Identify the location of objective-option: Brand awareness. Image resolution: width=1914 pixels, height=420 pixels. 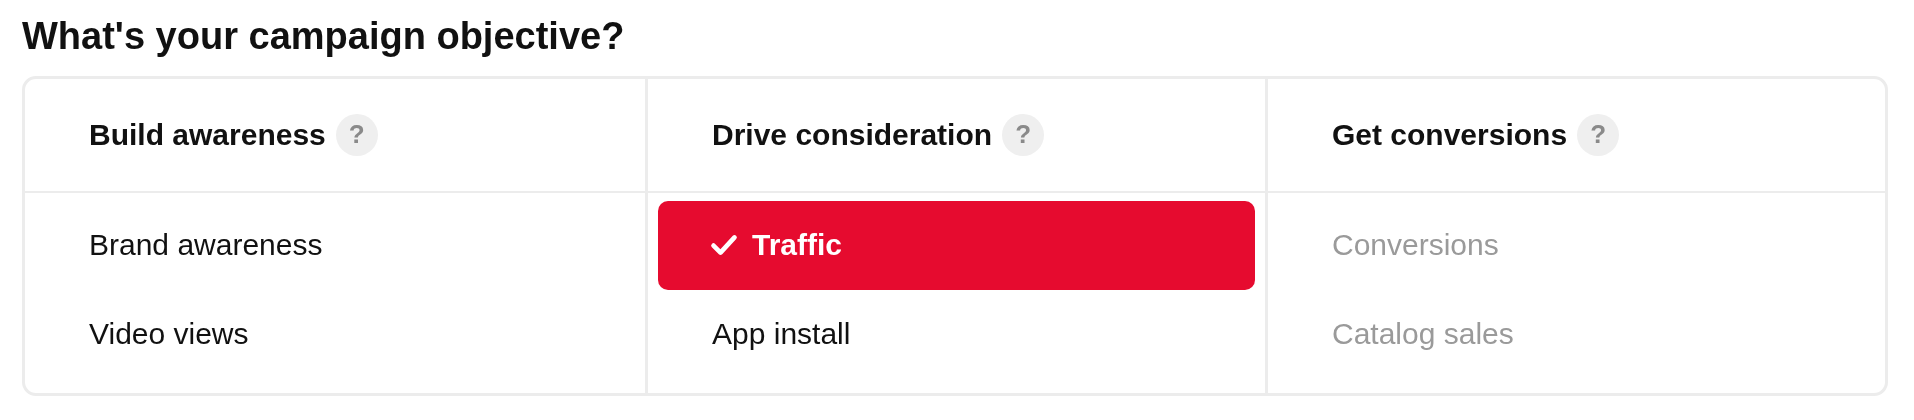
(335, 245).